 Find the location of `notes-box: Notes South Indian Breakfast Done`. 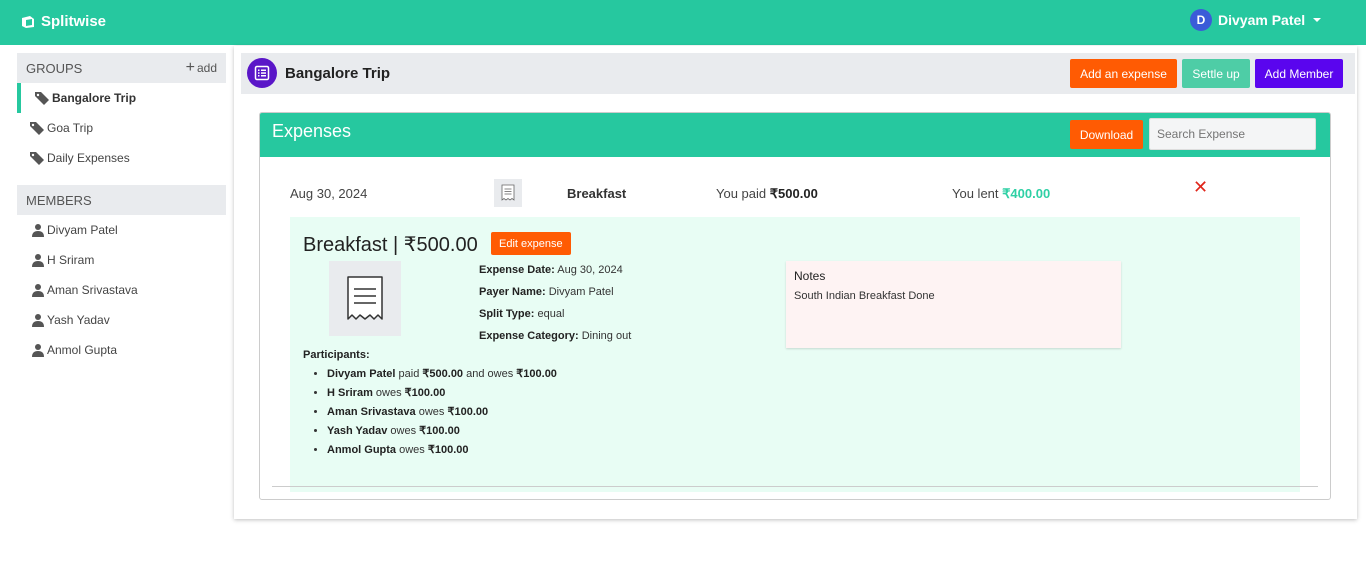

notes-box: Notes South Indian Breakfast Done is located at coordinates (953, 304).